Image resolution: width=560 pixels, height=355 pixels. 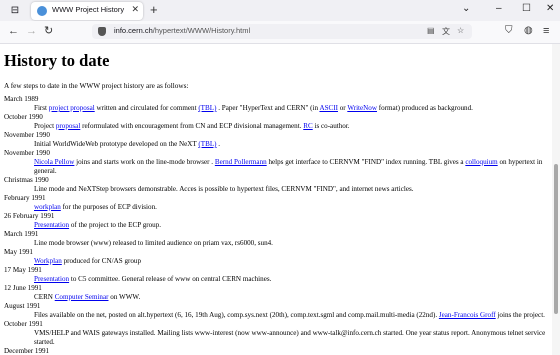 I want to click on history-link: proposal, so click(x=68, y=126).